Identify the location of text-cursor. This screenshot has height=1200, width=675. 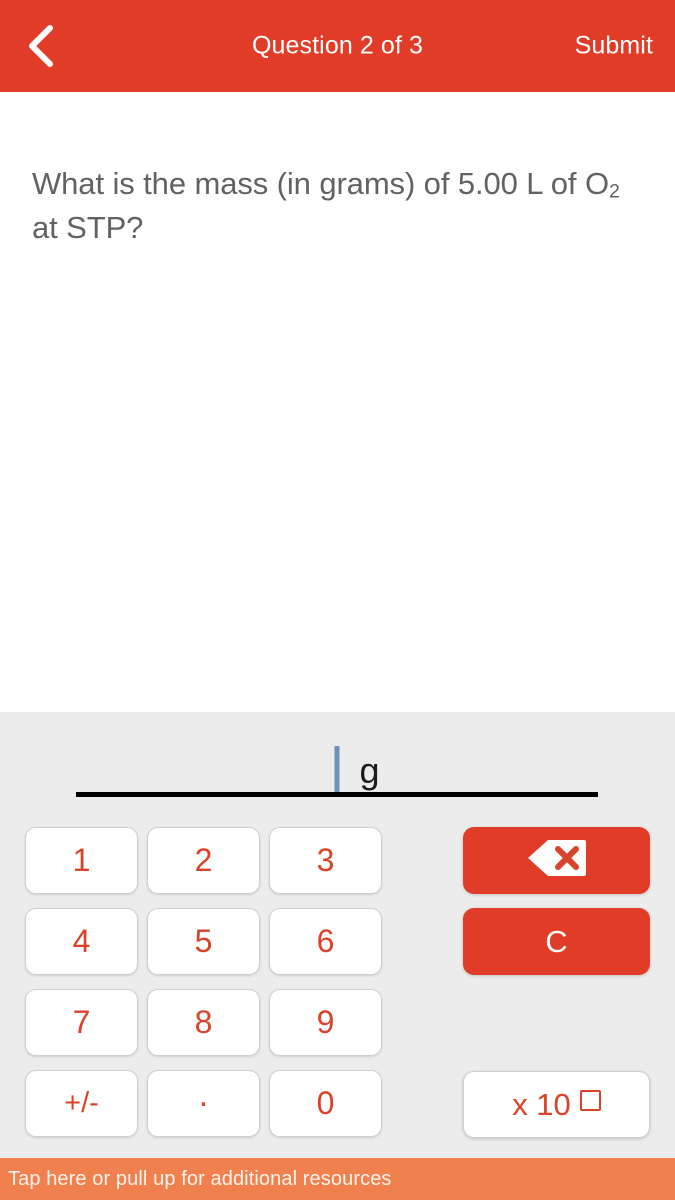
(337, 771).